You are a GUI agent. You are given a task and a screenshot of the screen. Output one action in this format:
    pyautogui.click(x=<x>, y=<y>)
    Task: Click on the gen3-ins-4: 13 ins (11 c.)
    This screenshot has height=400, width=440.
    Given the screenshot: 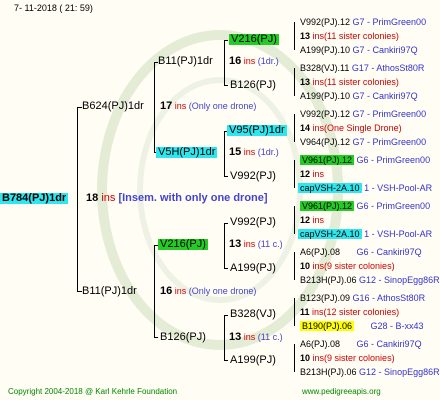 What is the action you would take?
    pyautogui.click(x=256, y=337)
    